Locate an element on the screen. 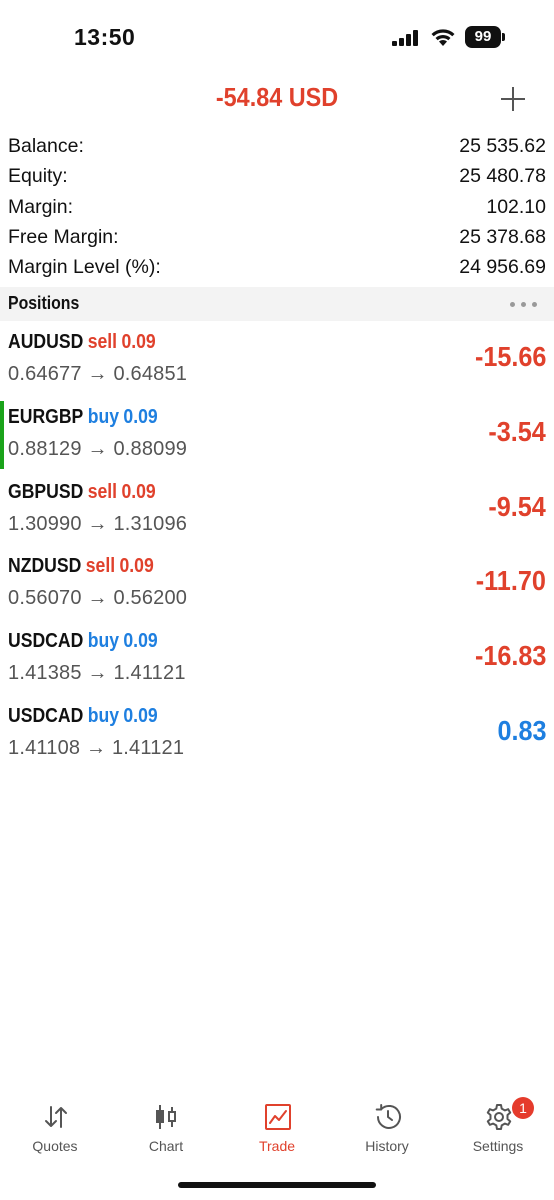 This screenshot has width=554, height=1200. summary-value: 25 480.78 is located at coordinates (502, 176).